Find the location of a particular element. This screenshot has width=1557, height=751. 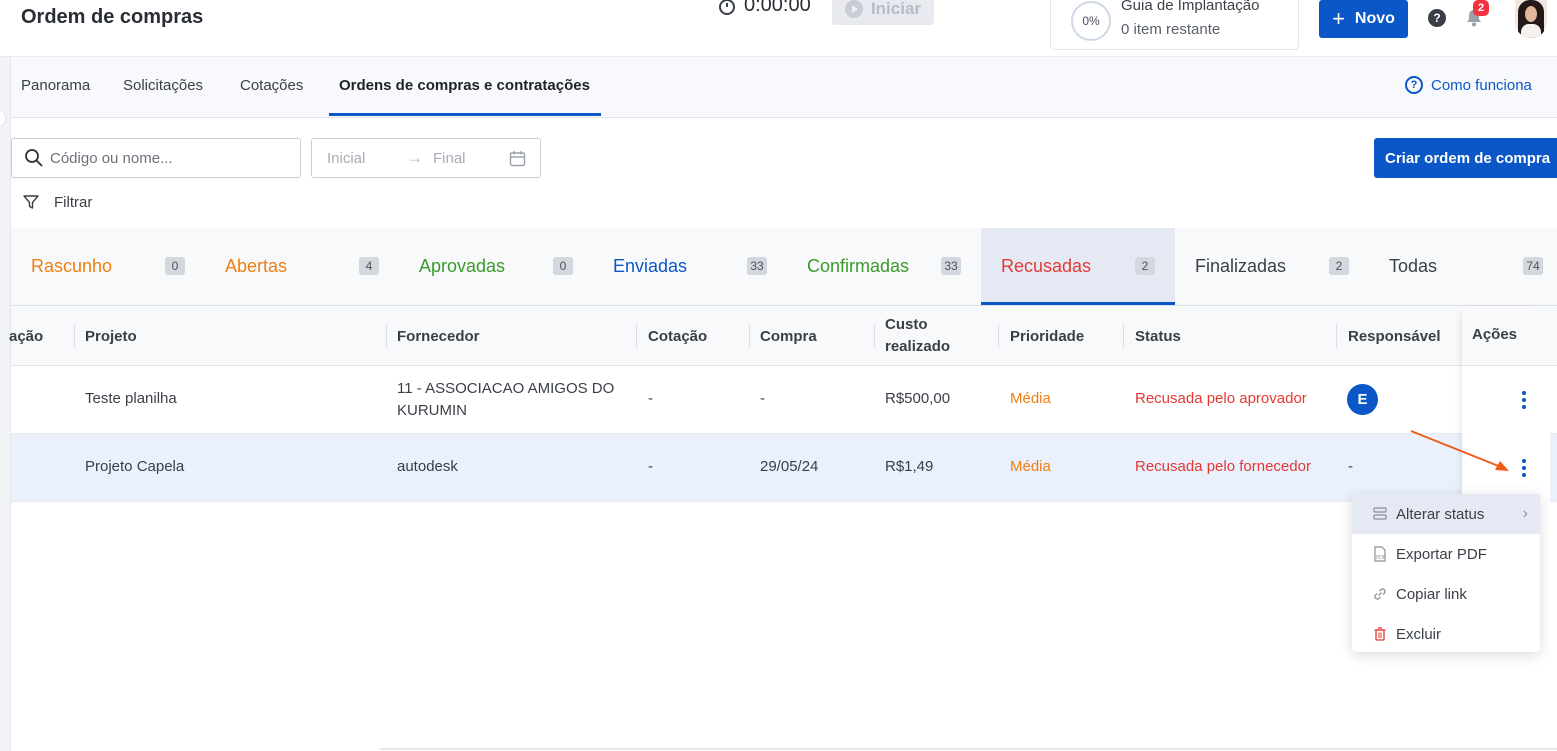

create-purchase-order-button: Criar ordem de compra is located at coordinates (1465, 158).